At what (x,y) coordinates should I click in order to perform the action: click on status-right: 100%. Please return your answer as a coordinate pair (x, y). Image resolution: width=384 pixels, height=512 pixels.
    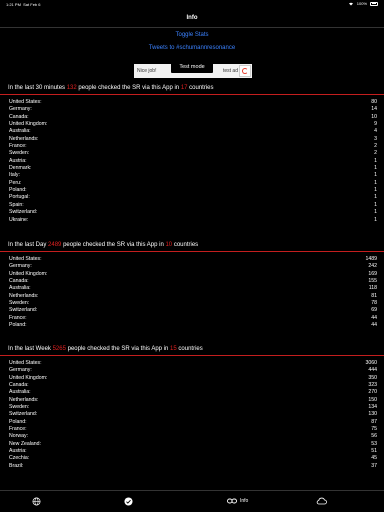
    Looking at the image, I should click on (363, 3).